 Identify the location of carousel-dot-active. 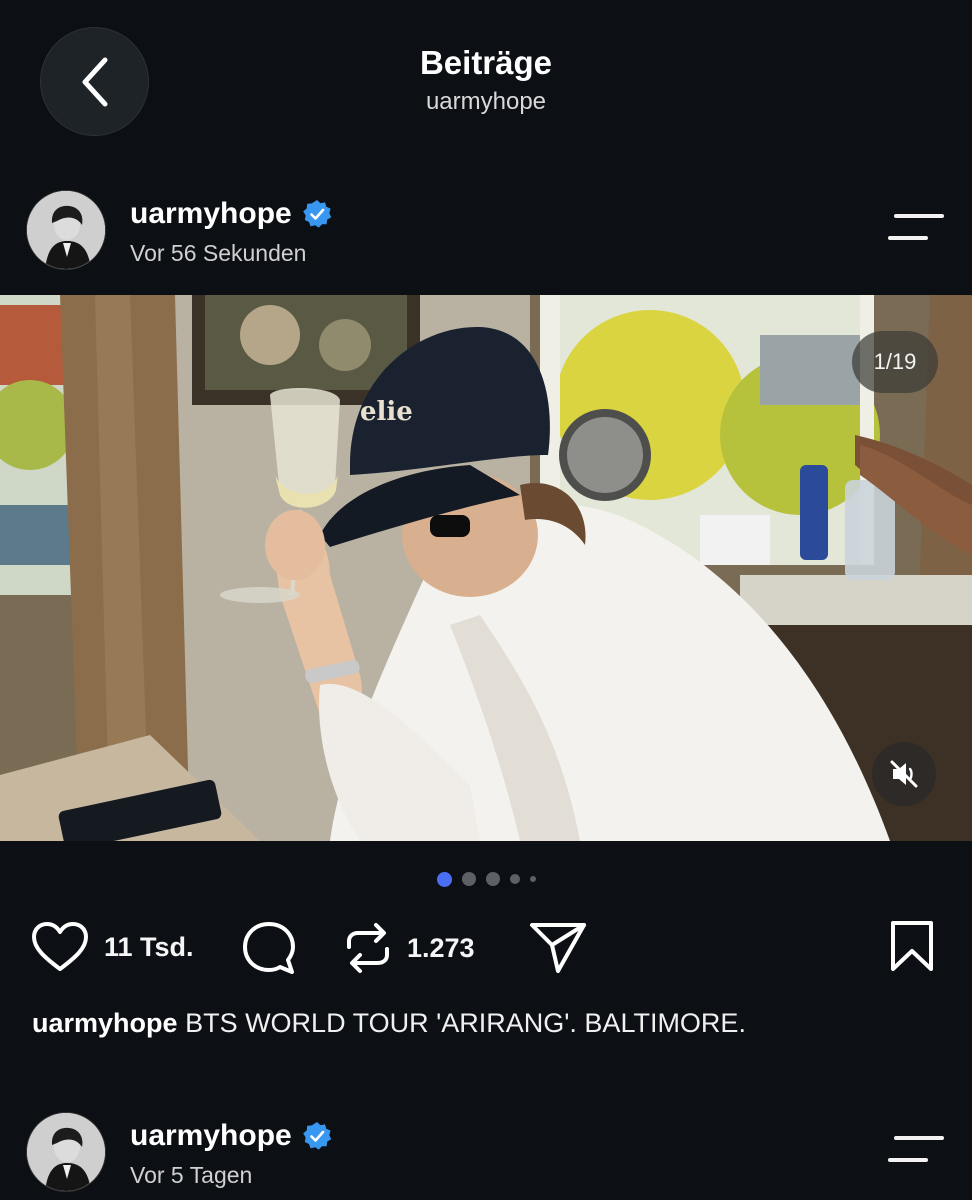
(444, 879).